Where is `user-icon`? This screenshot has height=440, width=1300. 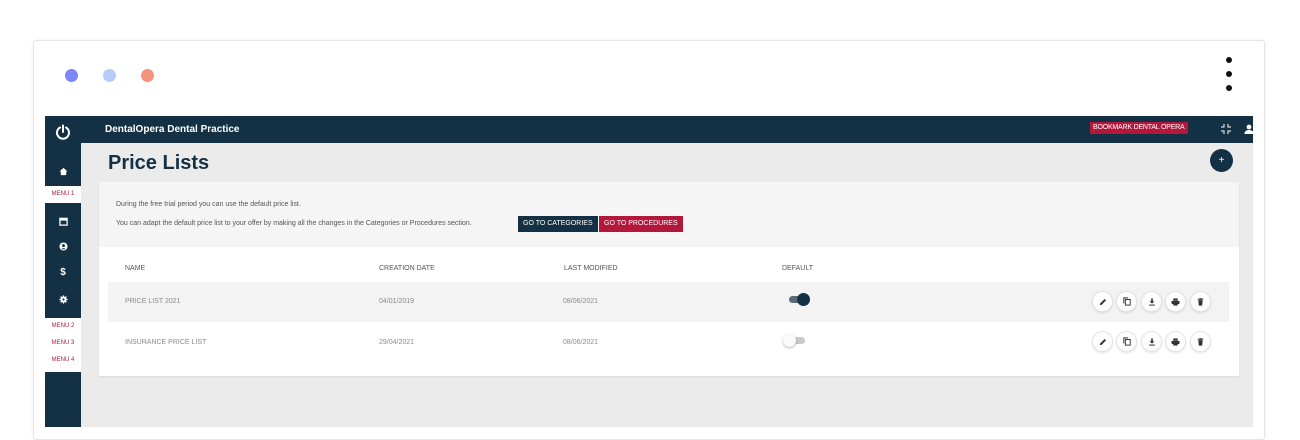 user-icon is located at coordinates (1247, 129).